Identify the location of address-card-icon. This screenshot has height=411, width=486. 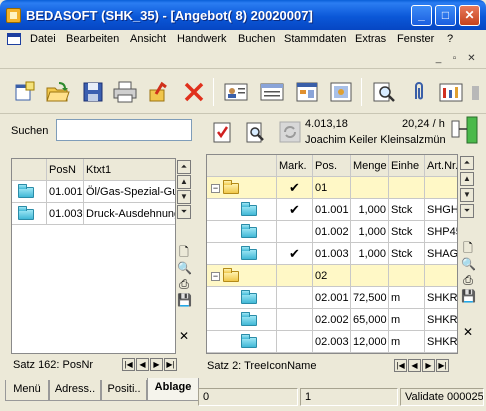
(236, 92).